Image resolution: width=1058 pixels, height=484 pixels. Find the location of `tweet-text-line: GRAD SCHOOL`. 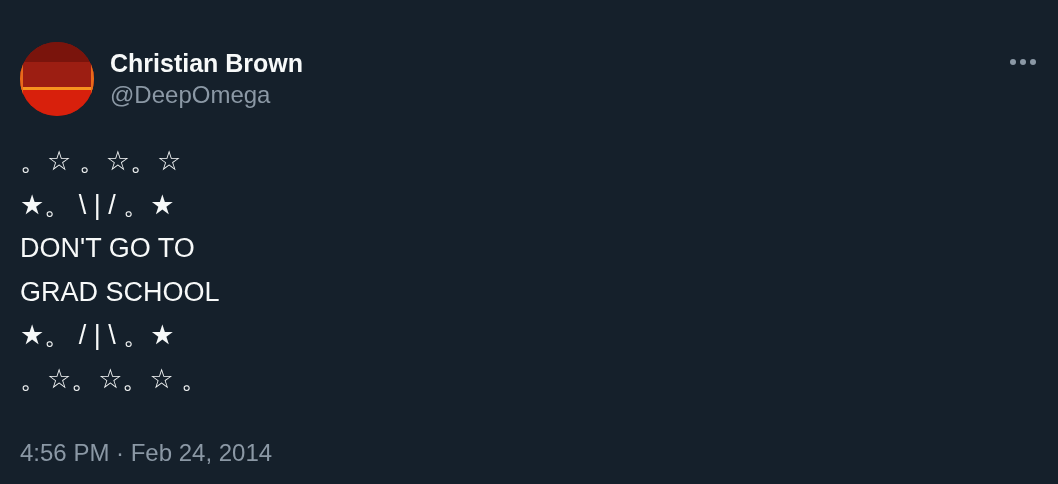

tweet-text-line: GRAD SCHOOL is located at coordinates (120, 292).